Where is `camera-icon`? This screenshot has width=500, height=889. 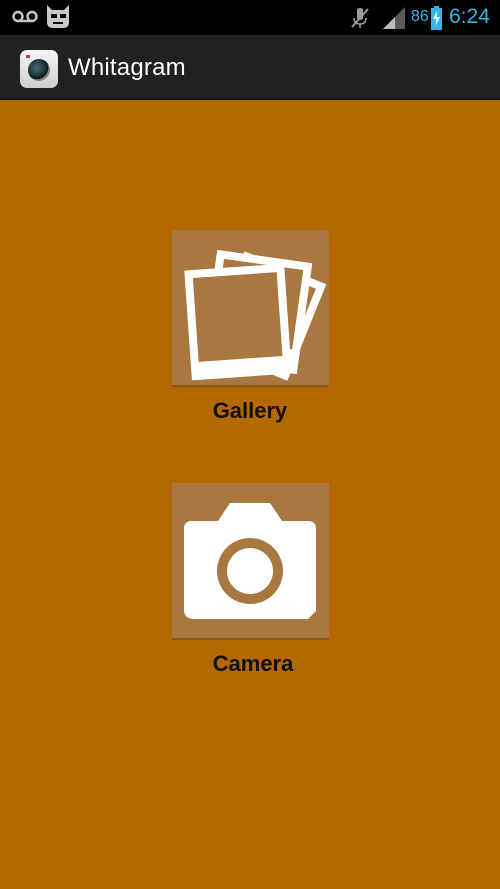 camera-icon is located at coordinates (250, 561).